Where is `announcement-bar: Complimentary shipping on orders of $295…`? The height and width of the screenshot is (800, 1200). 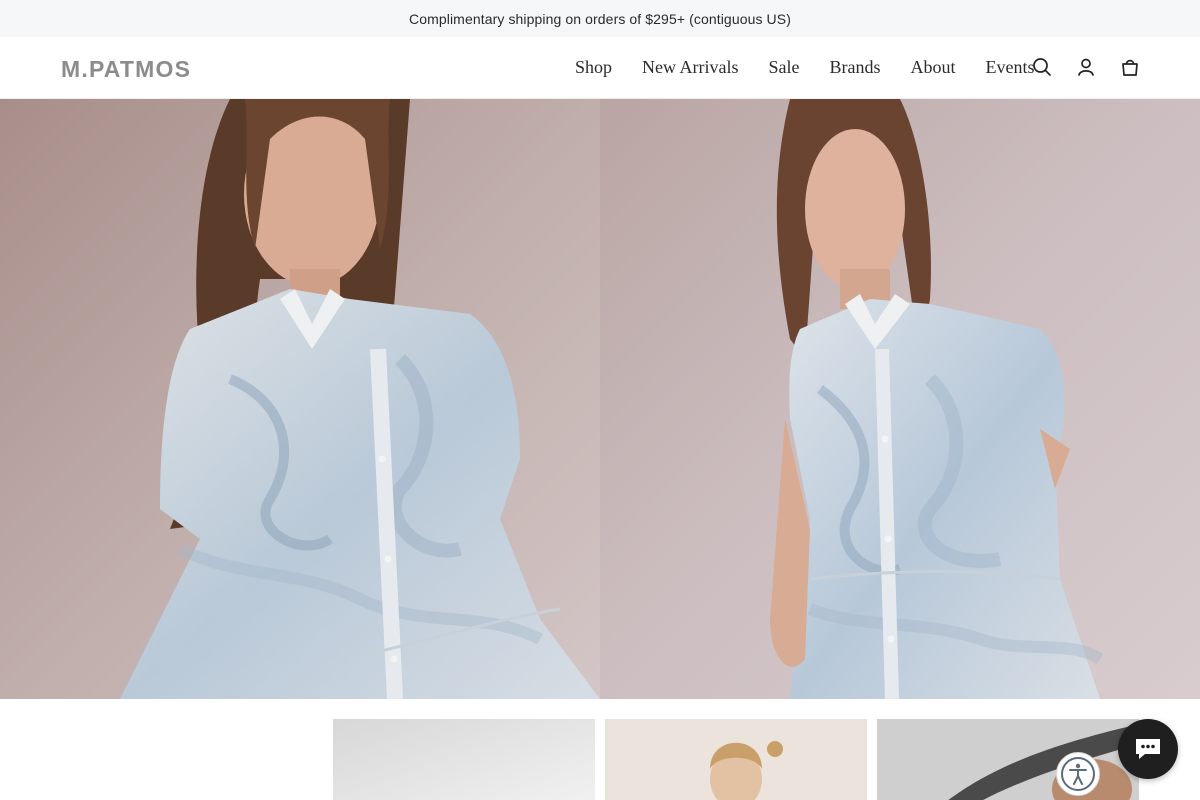
announcement-bar: Complimentary shipping on orders of $295… is located at coordinates (600, 18).